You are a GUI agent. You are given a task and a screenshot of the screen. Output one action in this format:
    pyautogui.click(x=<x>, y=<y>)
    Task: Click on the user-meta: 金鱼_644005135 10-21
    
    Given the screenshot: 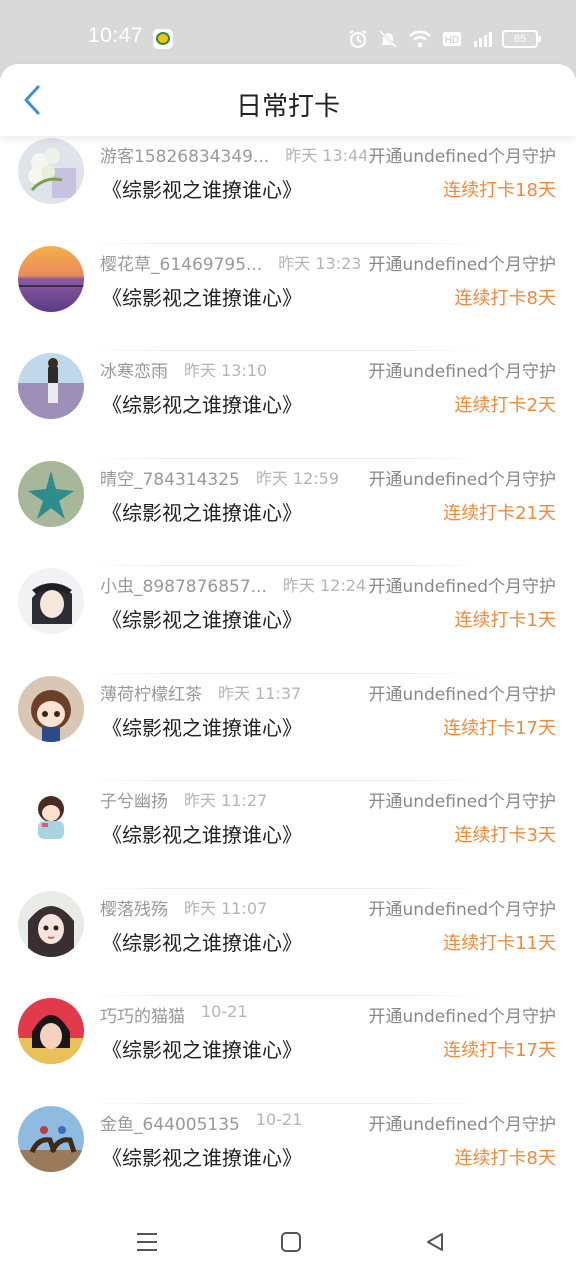 What is the action you would take?
    pyautogui.click(x=201, y=1122)
    